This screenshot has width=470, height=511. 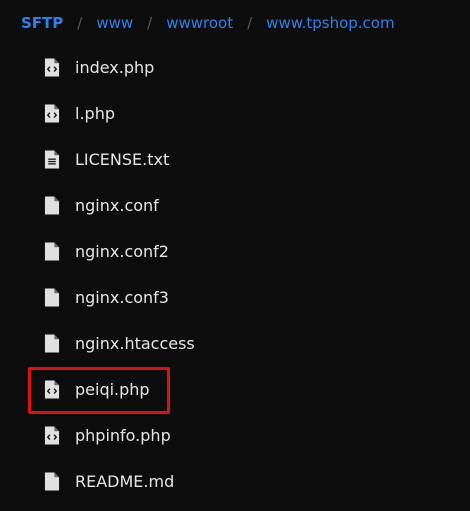 I want to click on text-file-icon, so click(x=52, y=159).